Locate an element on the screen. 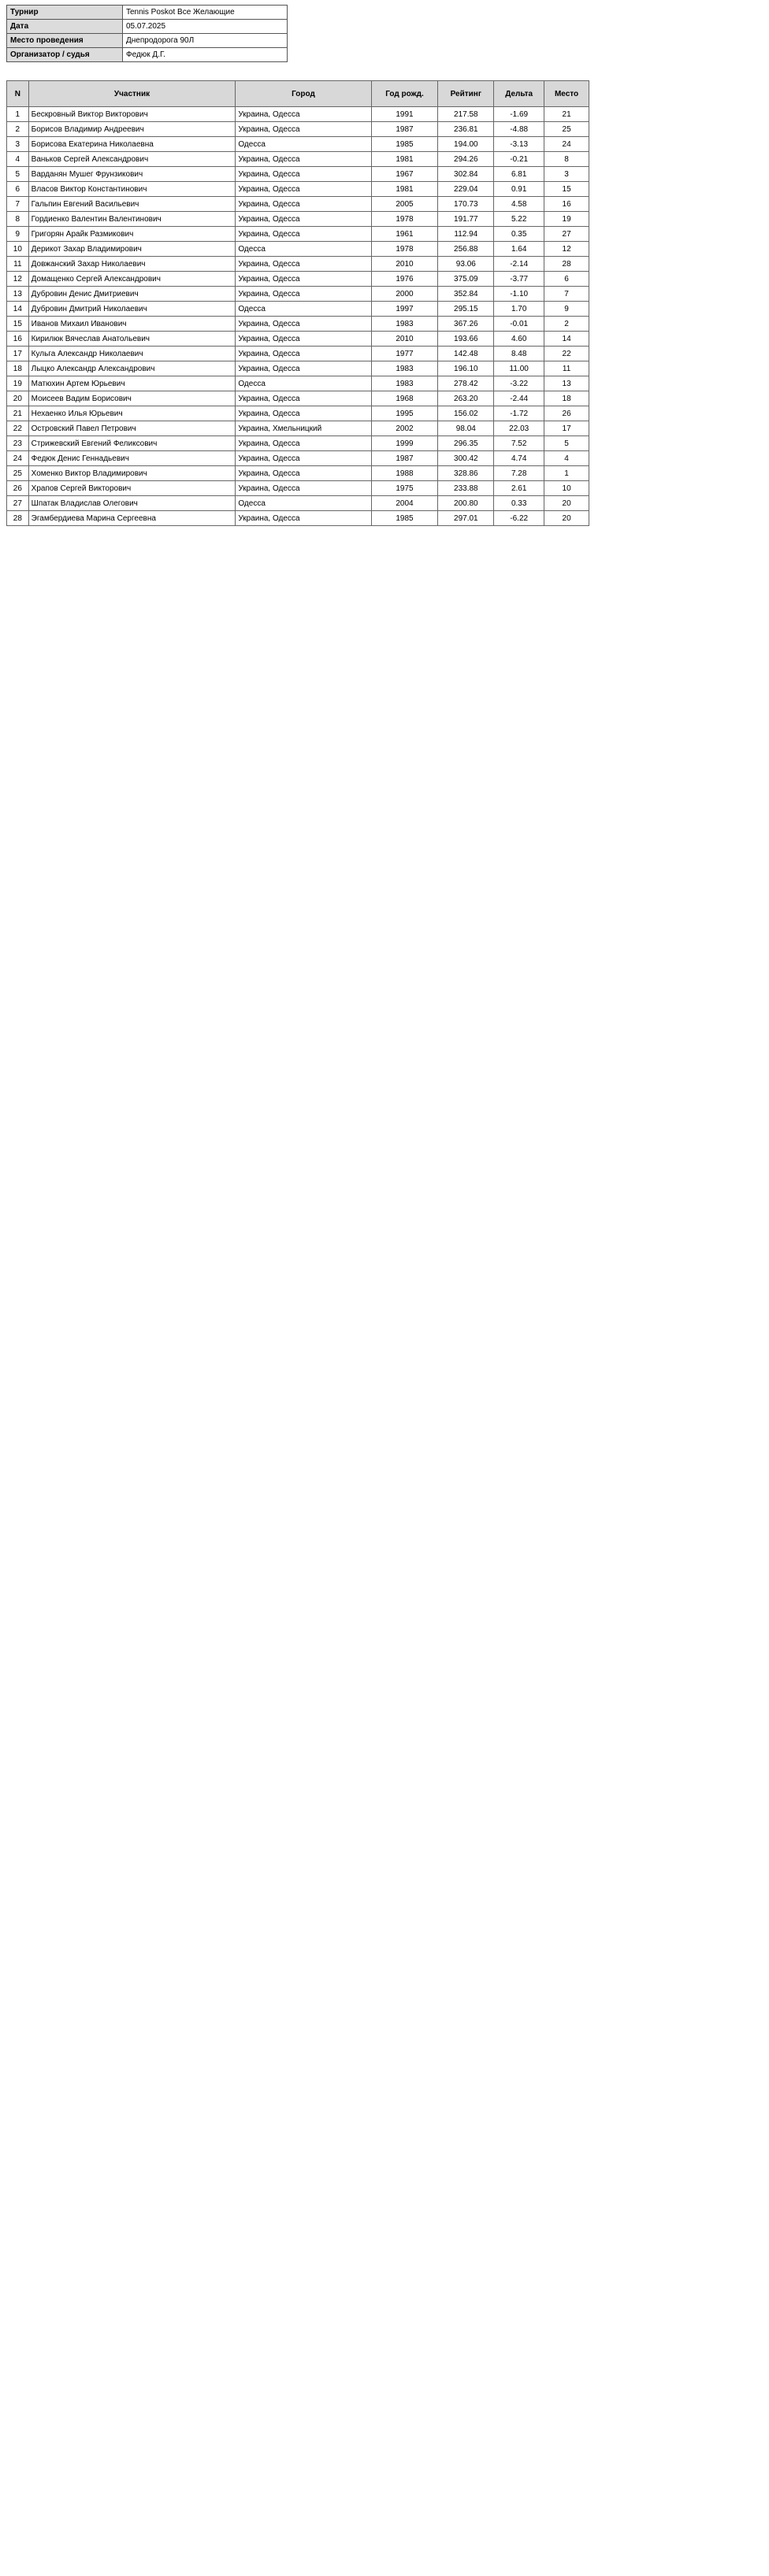  table-cell: 1981 is located at coordinates (404, 189).